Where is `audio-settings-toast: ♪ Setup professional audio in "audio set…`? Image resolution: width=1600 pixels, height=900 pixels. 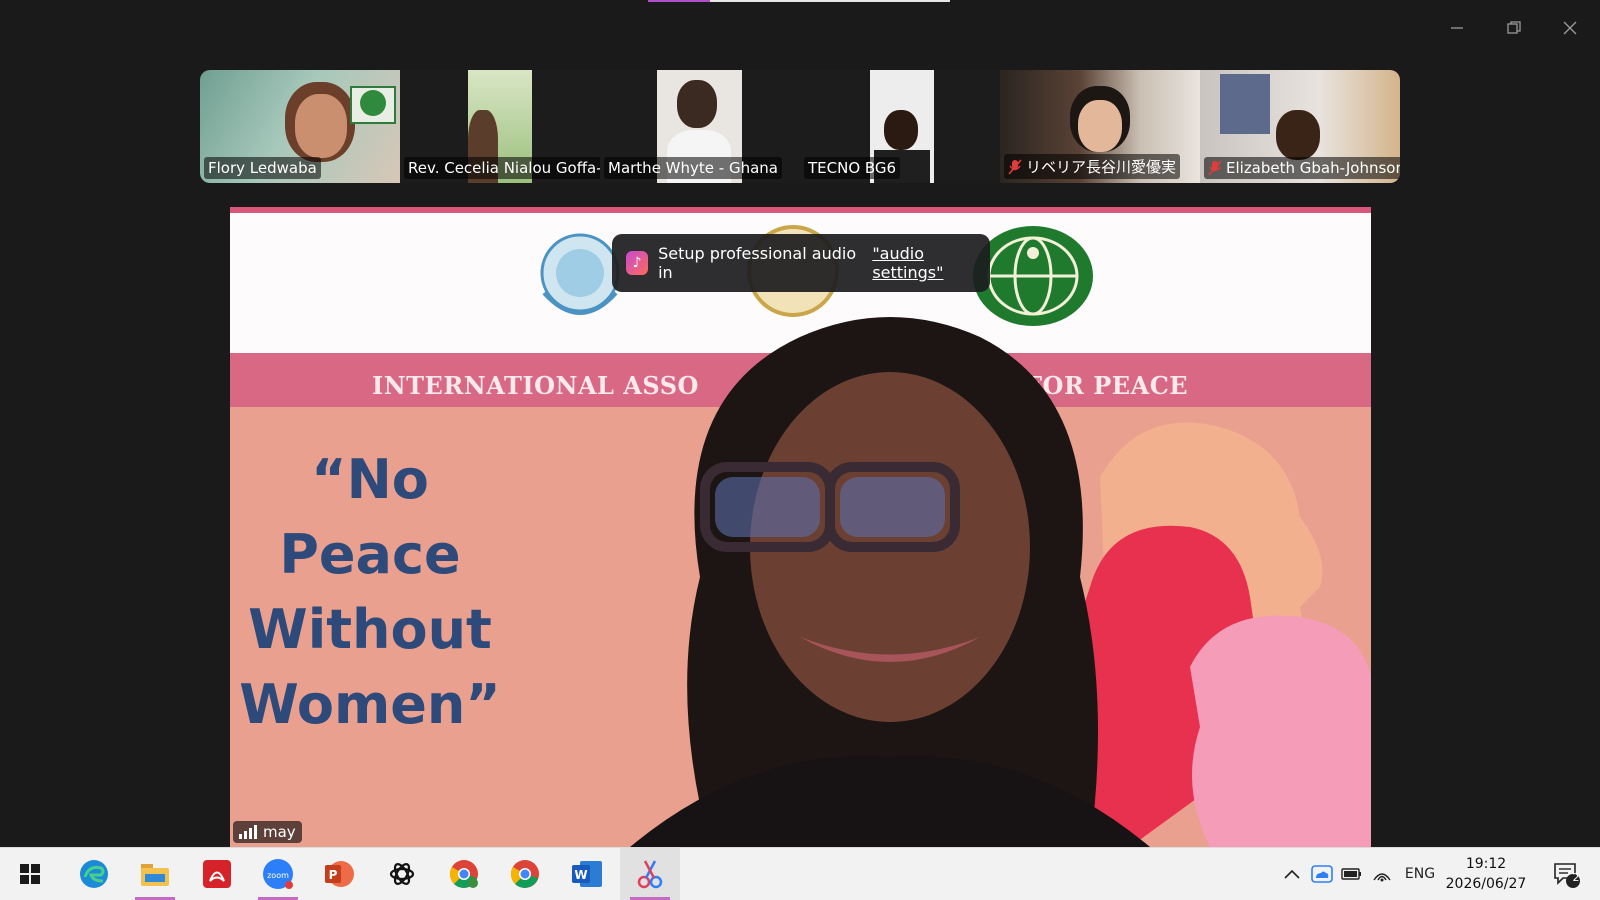 audio-settings-toast: ♪ Setup professional audio in "audio set… is located at coordinates (801, 263).